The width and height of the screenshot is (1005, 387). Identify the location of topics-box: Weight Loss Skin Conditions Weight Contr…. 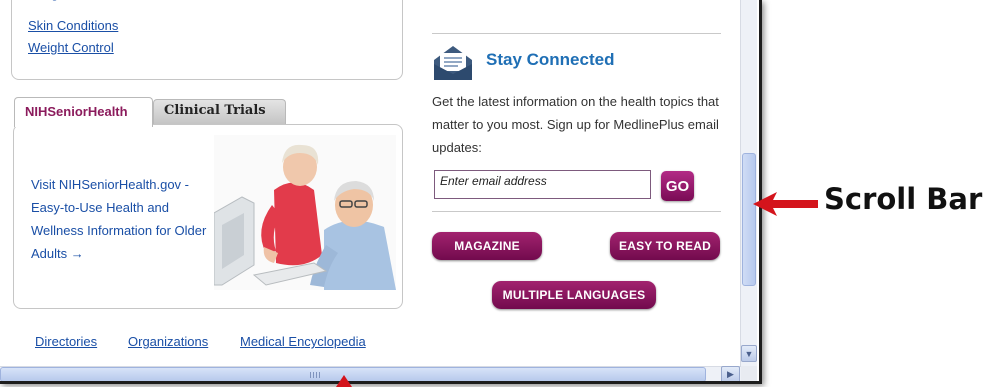
(207, 40).